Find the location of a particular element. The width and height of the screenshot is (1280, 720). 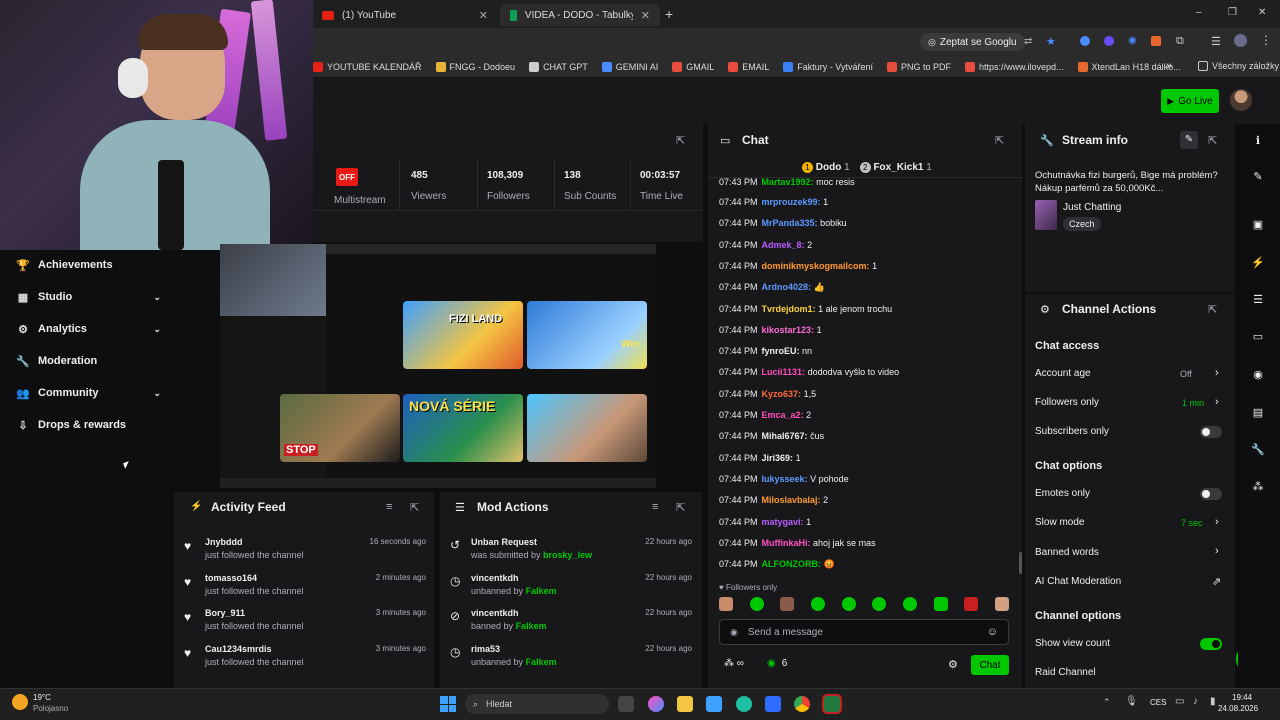

account-age-label: Account age is located at coordinates (1063, 373).